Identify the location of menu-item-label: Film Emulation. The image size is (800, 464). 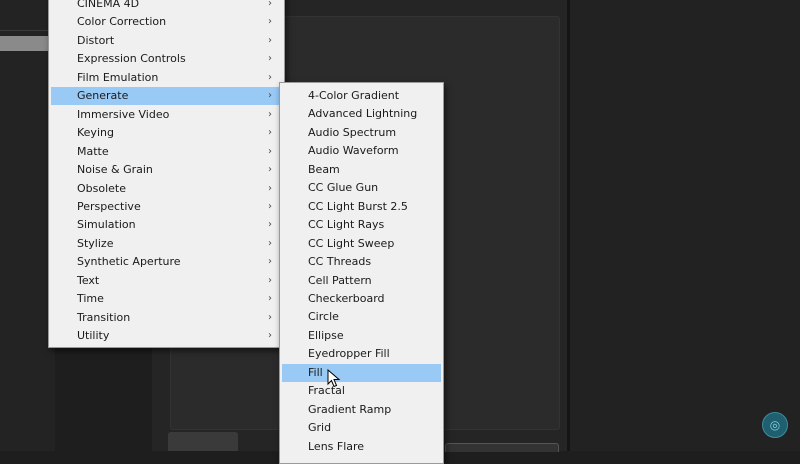
(118, 77).